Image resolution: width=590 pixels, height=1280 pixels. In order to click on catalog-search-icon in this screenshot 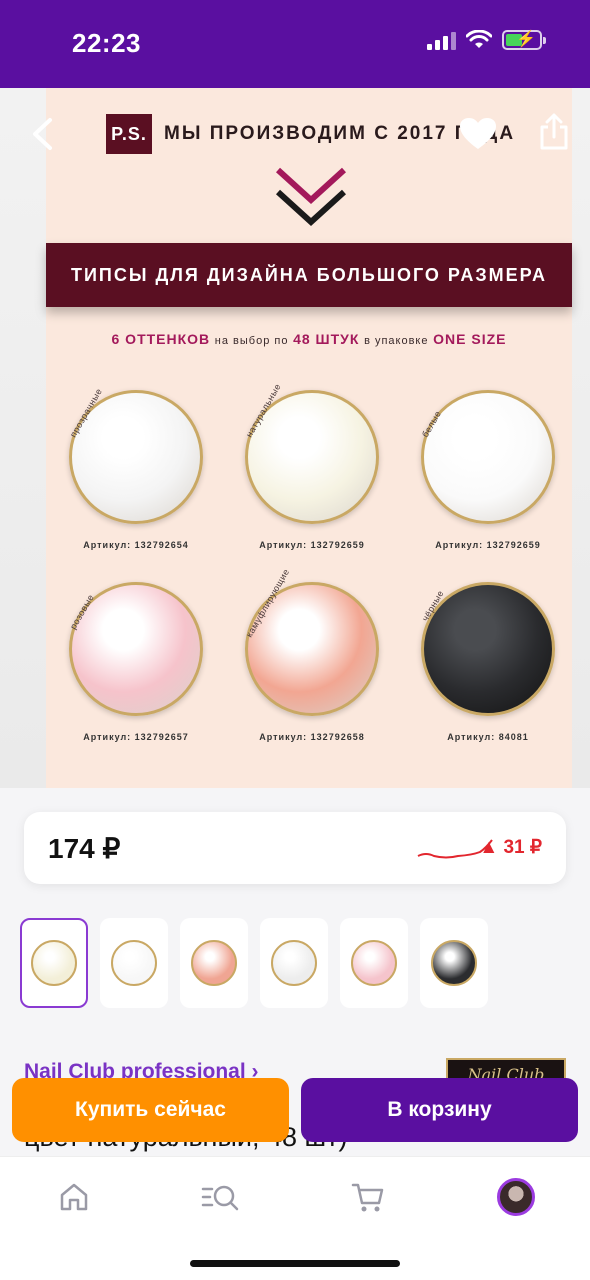, I will do `click(220, 1198)`.